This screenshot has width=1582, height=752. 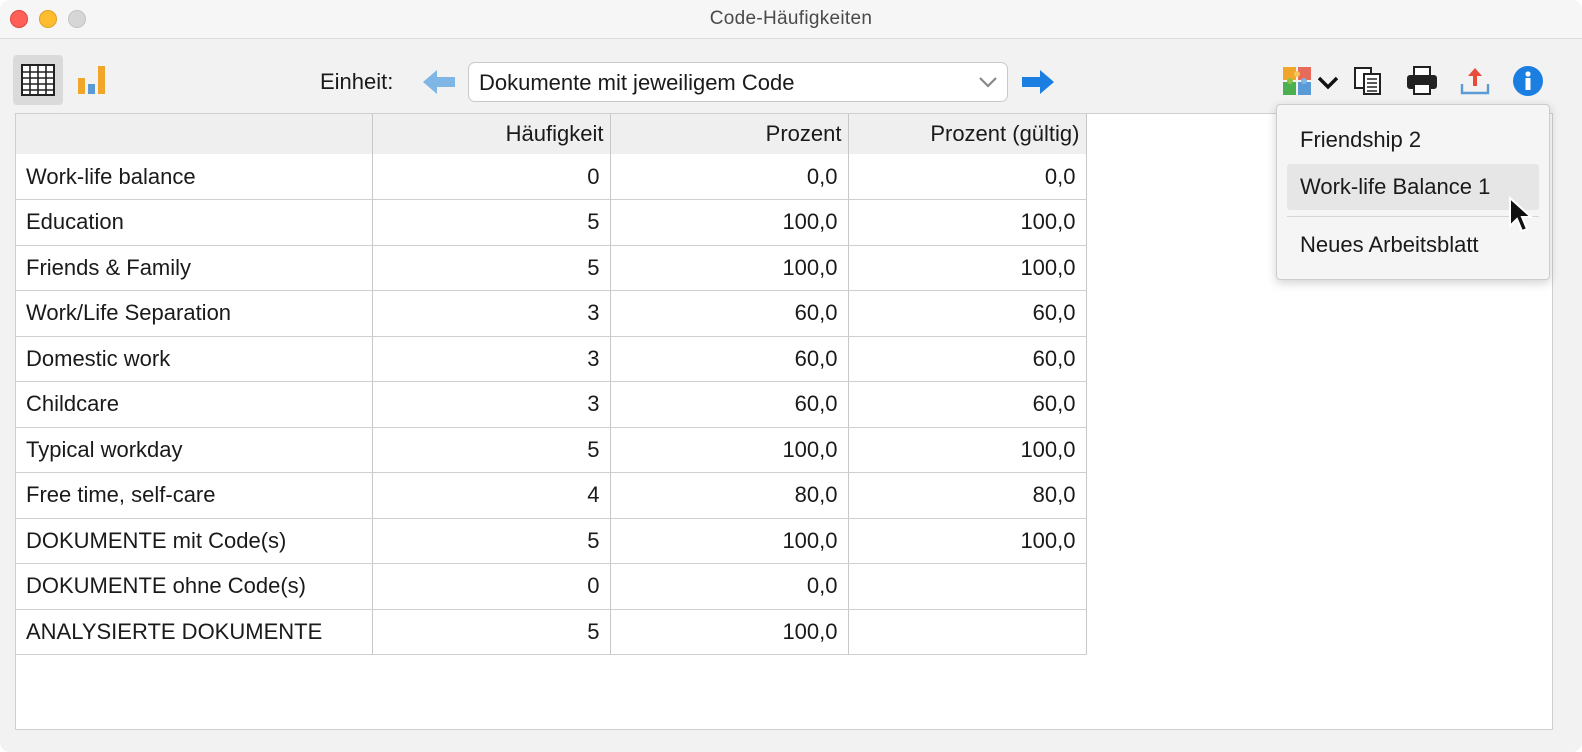 I want to click on arrow-left-icon, so click(x=439, y=82).